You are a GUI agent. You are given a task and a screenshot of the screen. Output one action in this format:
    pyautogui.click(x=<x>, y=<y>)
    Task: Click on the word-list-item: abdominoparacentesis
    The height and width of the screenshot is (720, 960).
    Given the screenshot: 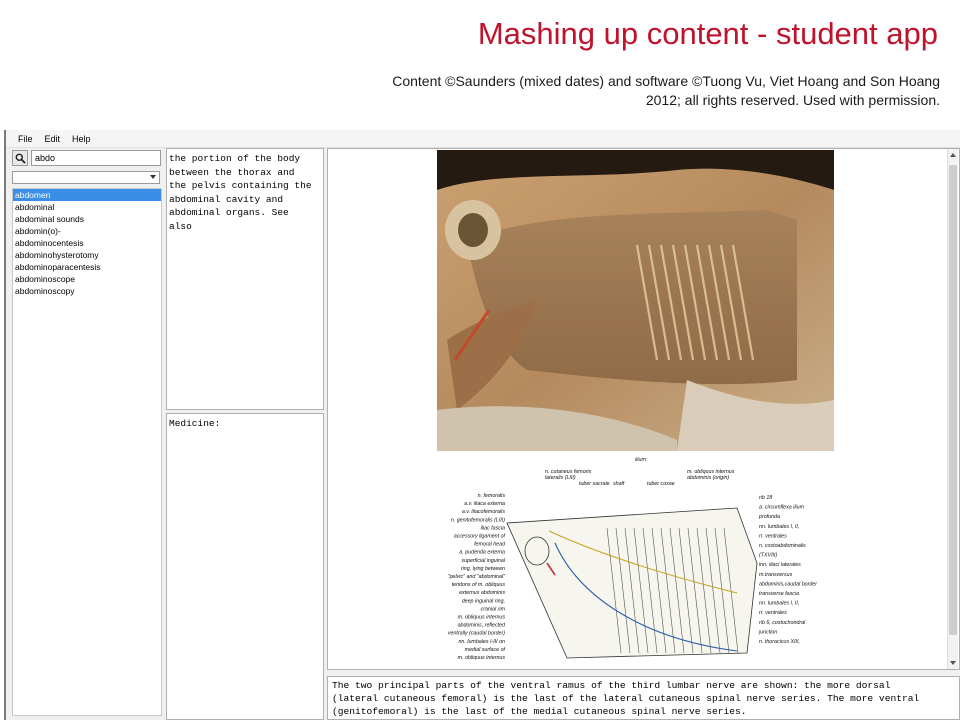 What is the action you would take?
    pyautogui.click(x=87, y=267)
    